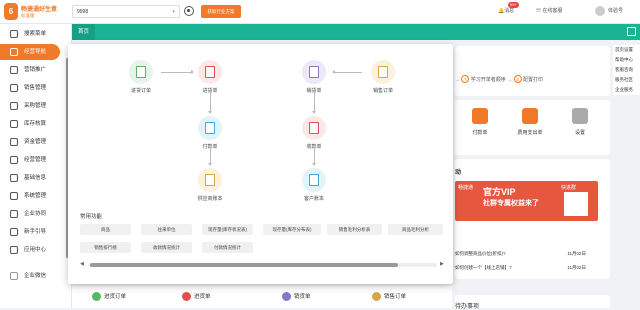  Describe the element at coordinates (202, 297) in the screenshot. I see `bottom-item-label: 进货单` at that location.